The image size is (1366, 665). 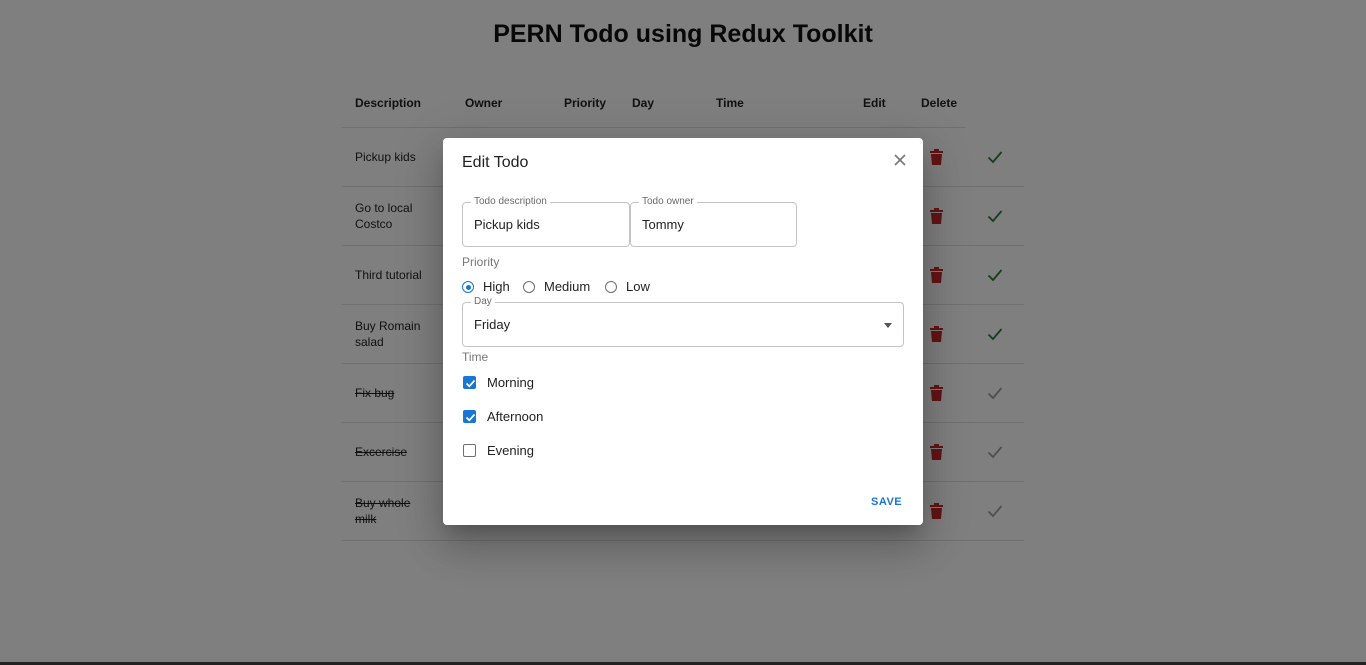 What do you see at coordinates (663, 224) in the screenshot?
I see `todo-owner-value: Tommy` at bounding box center [663, 224].